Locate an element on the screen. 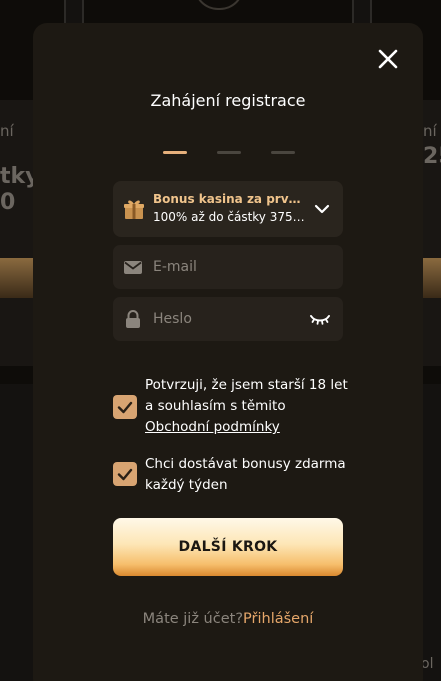 This screenshot has height=681, width=441. password-input is located at coordinates (228, 319).